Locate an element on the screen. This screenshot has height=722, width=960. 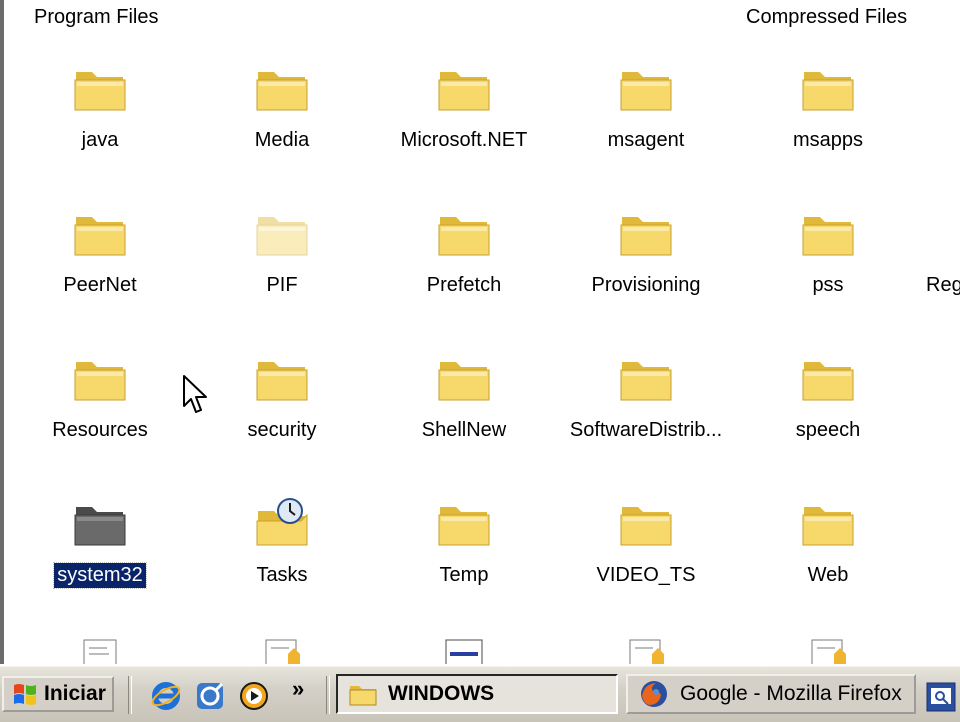
folder-item-peernet: PeerNet is located at coordinates (100, 252).